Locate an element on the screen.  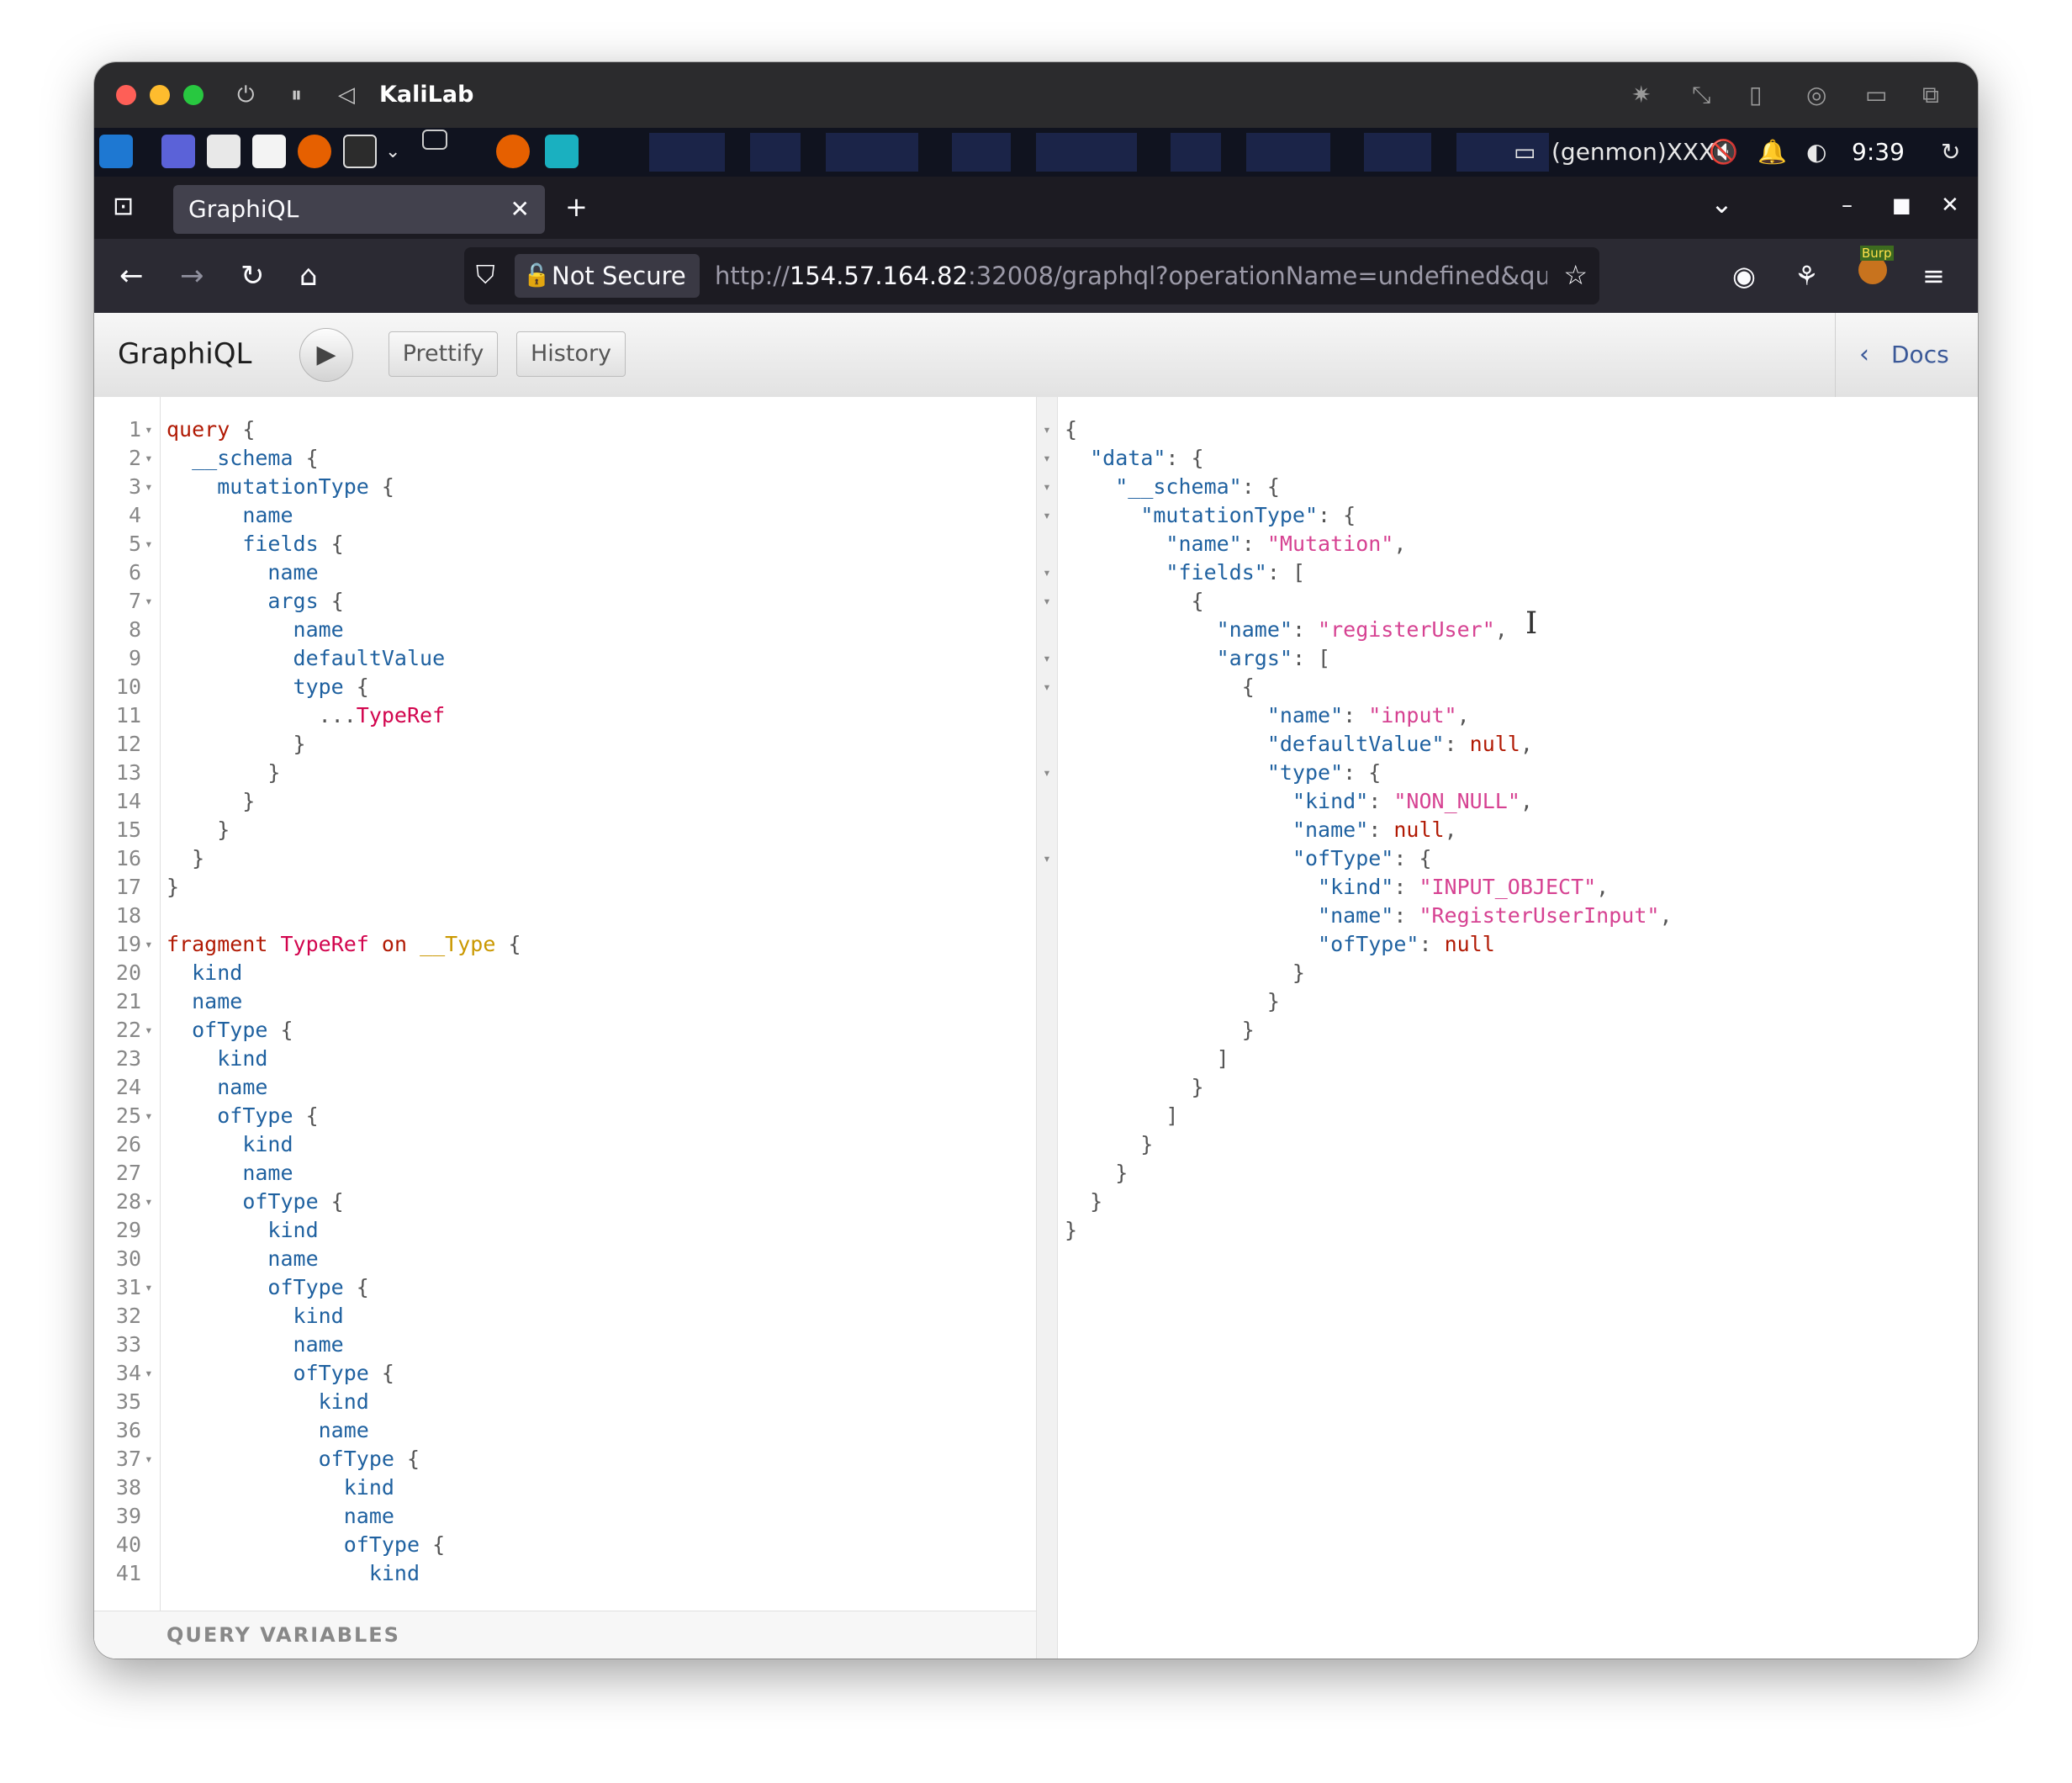
muted-speaker-icon: 🔇 is located at coordinates (1723, 152).